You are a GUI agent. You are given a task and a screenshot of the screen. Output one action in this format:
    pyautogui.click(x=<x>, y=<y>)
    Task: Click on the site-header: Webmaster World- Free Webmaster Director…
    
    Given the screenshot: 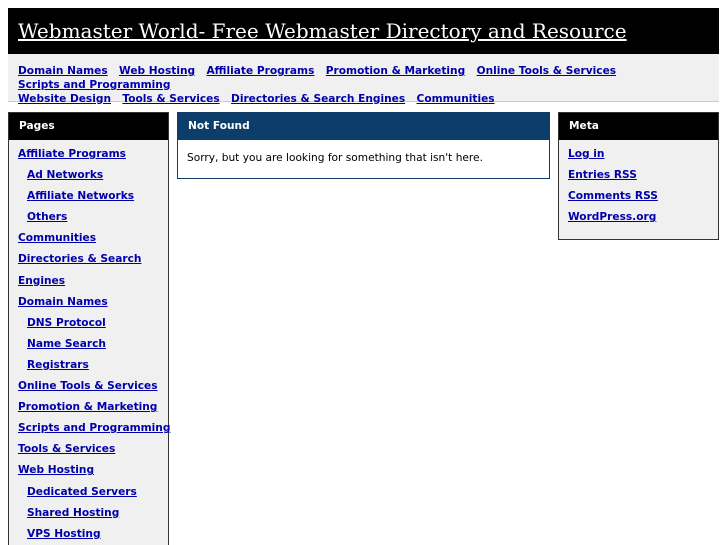 What is the action you would take?
    pyautogui.click(x=363, y=31)
    